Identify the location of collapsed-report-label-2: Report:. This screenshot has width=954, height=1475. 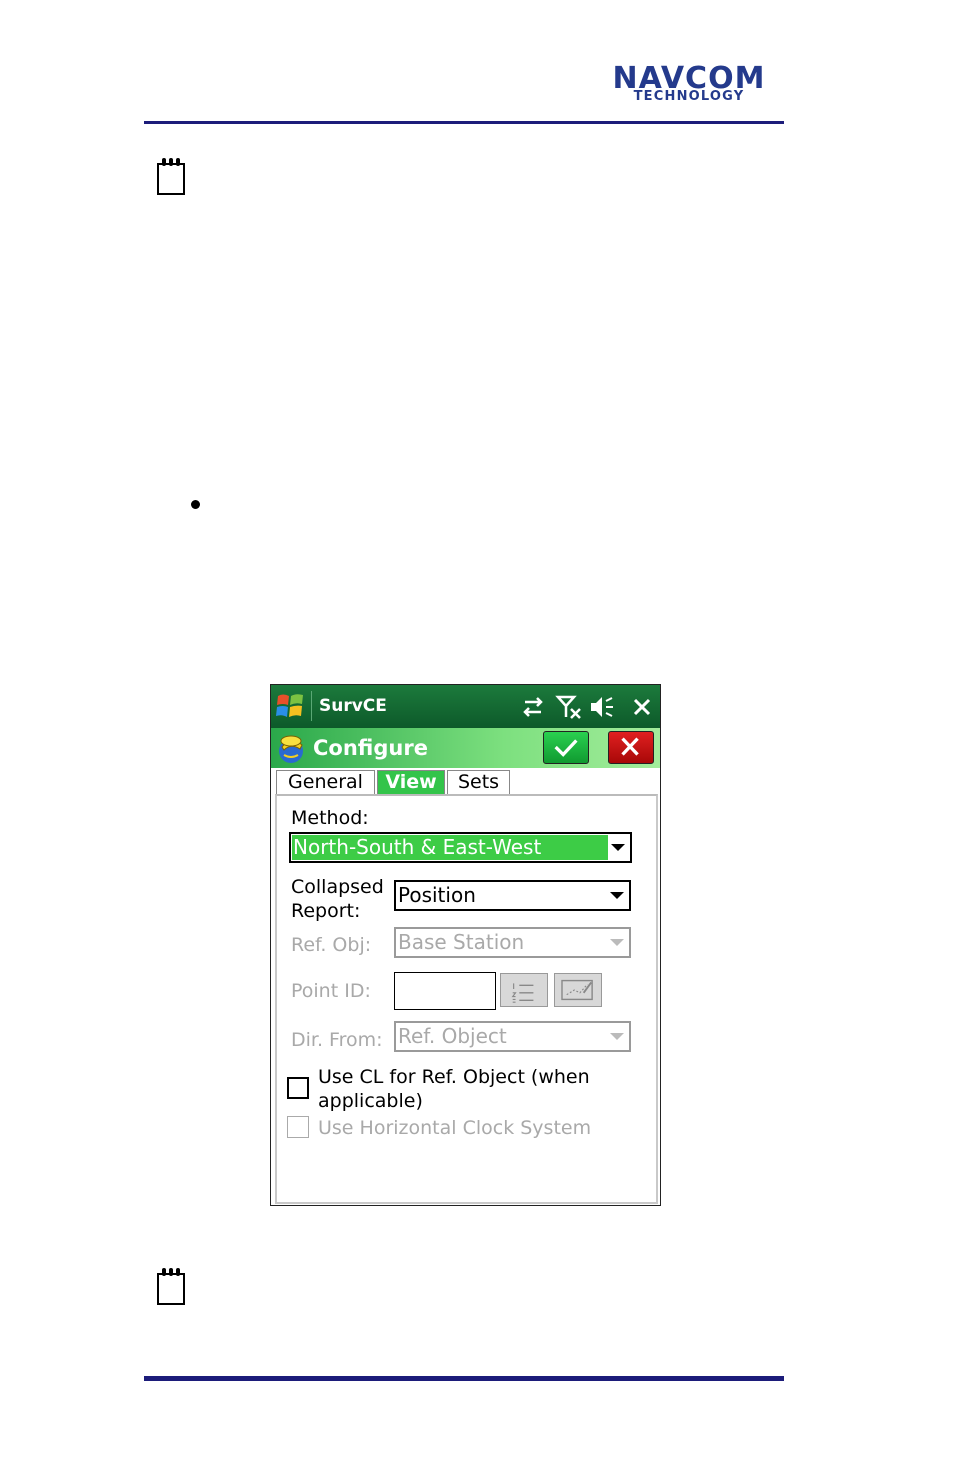
(326, 911).